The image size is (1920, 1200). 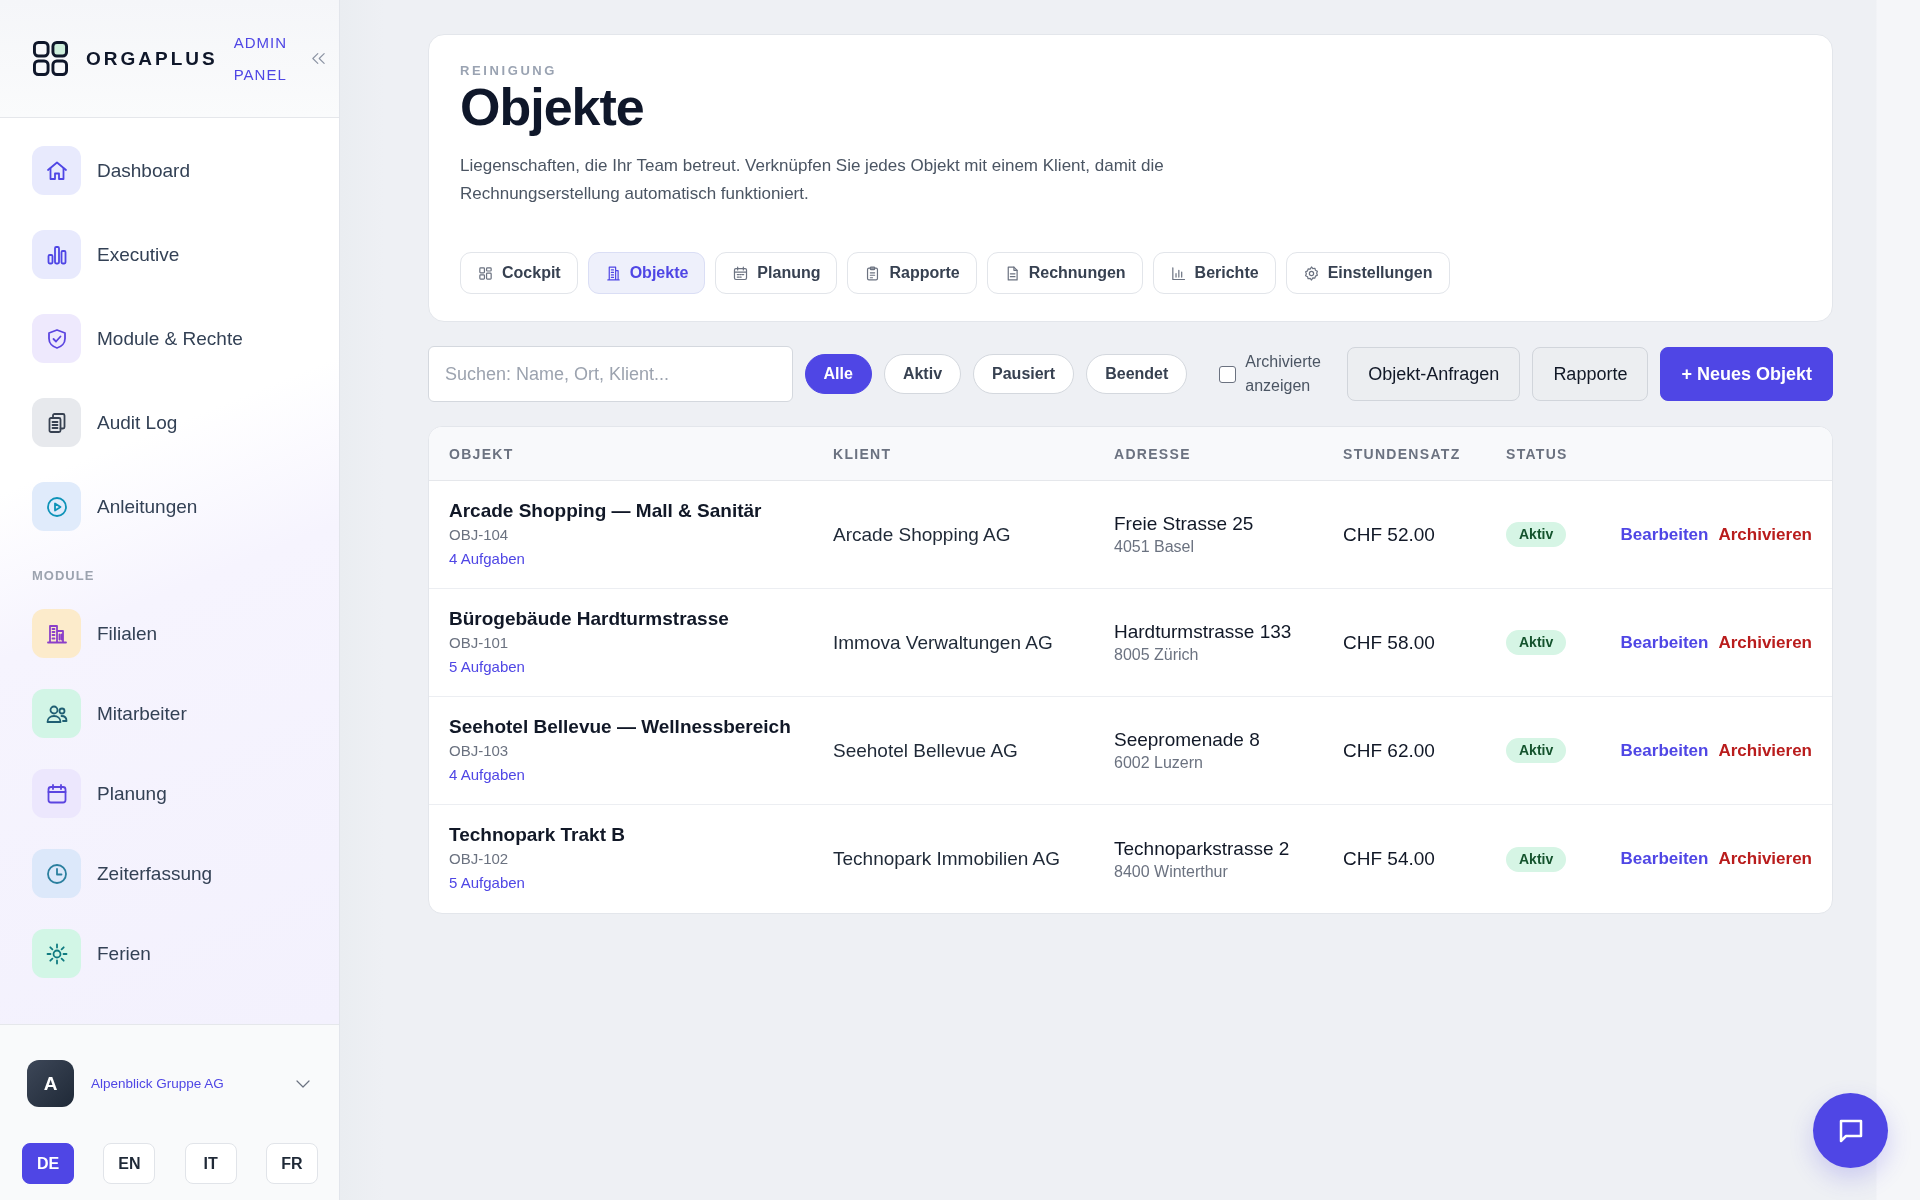 What do you see at coordinates (1202, 848) in the screenshot?
I see `address-street: Technoparkstrasse 2` at bounding box center [1202, 848].